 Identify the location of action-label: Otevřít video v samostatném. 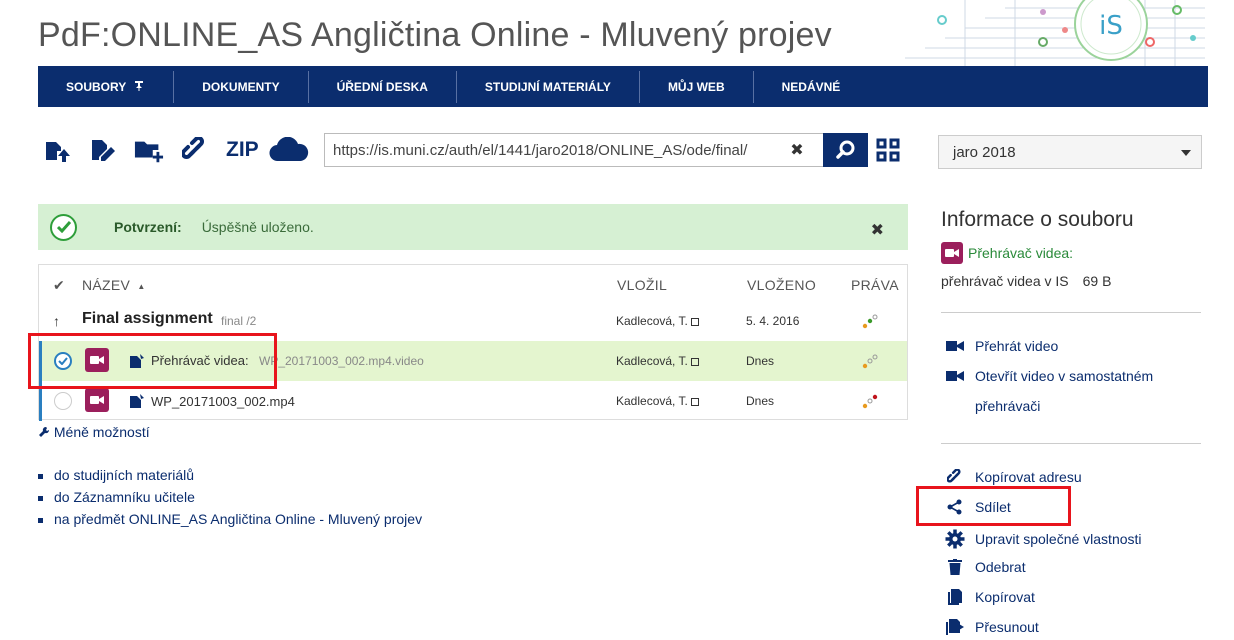
(1064, 376).